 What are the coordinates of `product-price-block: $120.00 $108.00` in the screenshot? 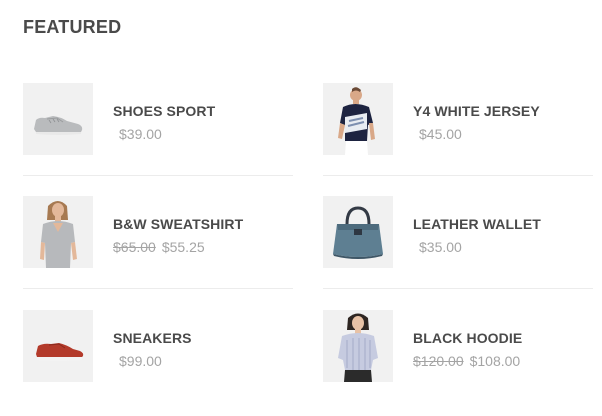 It's located at (466, 361).